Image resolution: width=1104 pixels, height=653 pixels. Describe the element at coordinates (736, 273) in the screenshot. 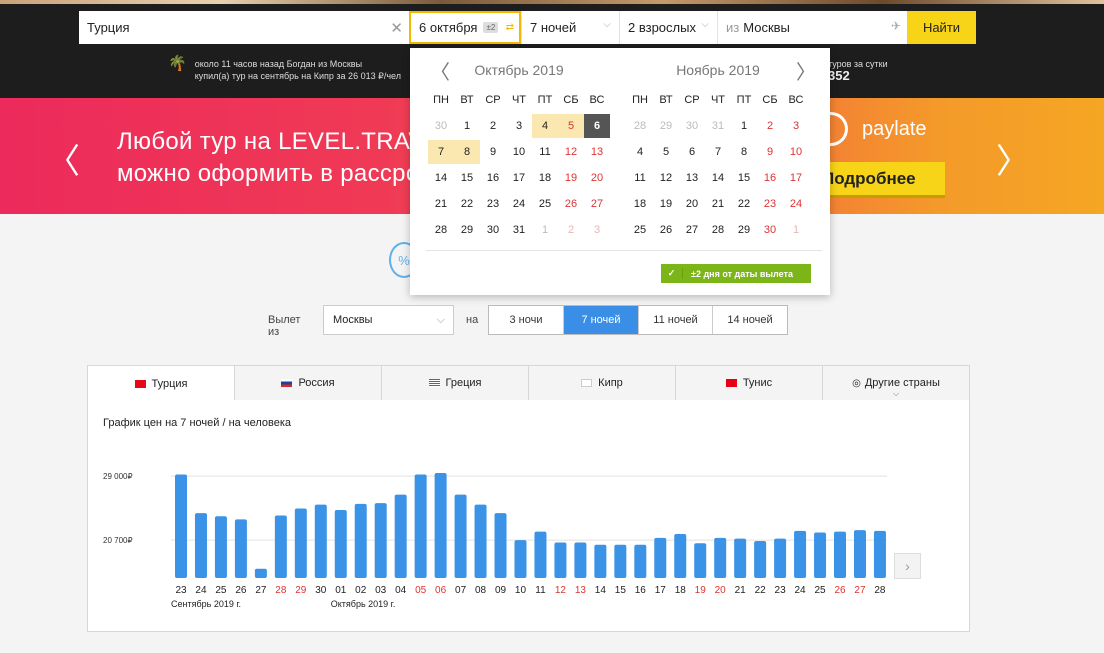

I see `flex-dates-toggle: ✓ ±2 дня от даты вылета` at that location.